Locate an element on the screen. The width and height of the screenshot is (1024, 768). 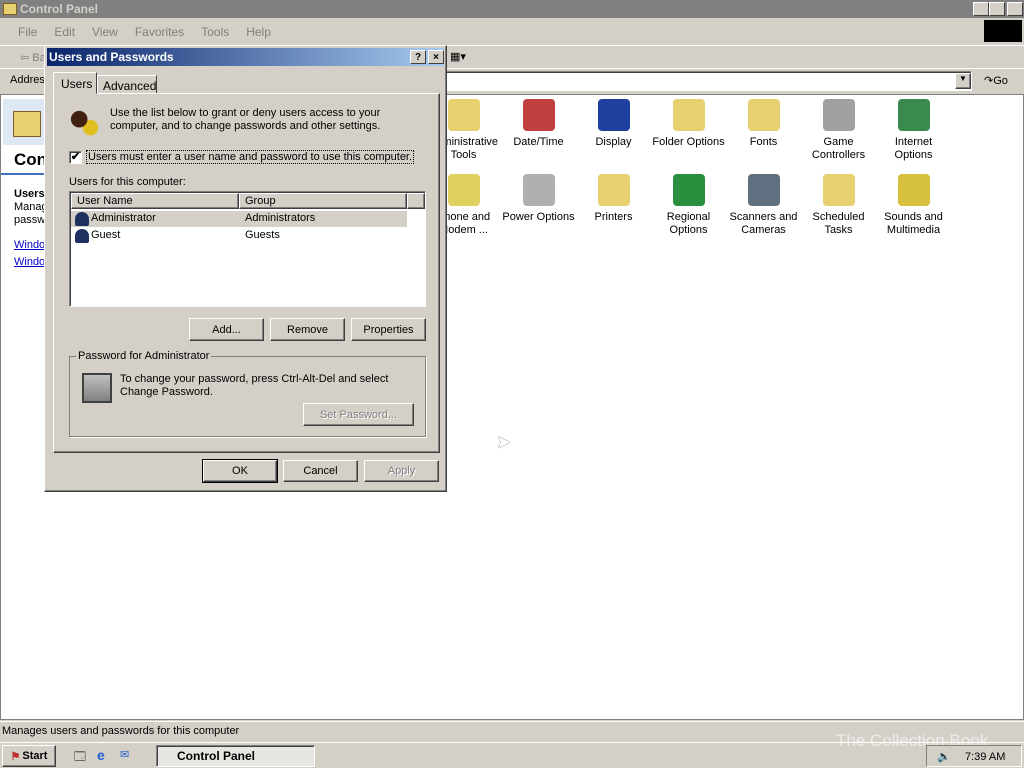
applet-label: Scanners and Cameras is located at coordinates (763, 223).